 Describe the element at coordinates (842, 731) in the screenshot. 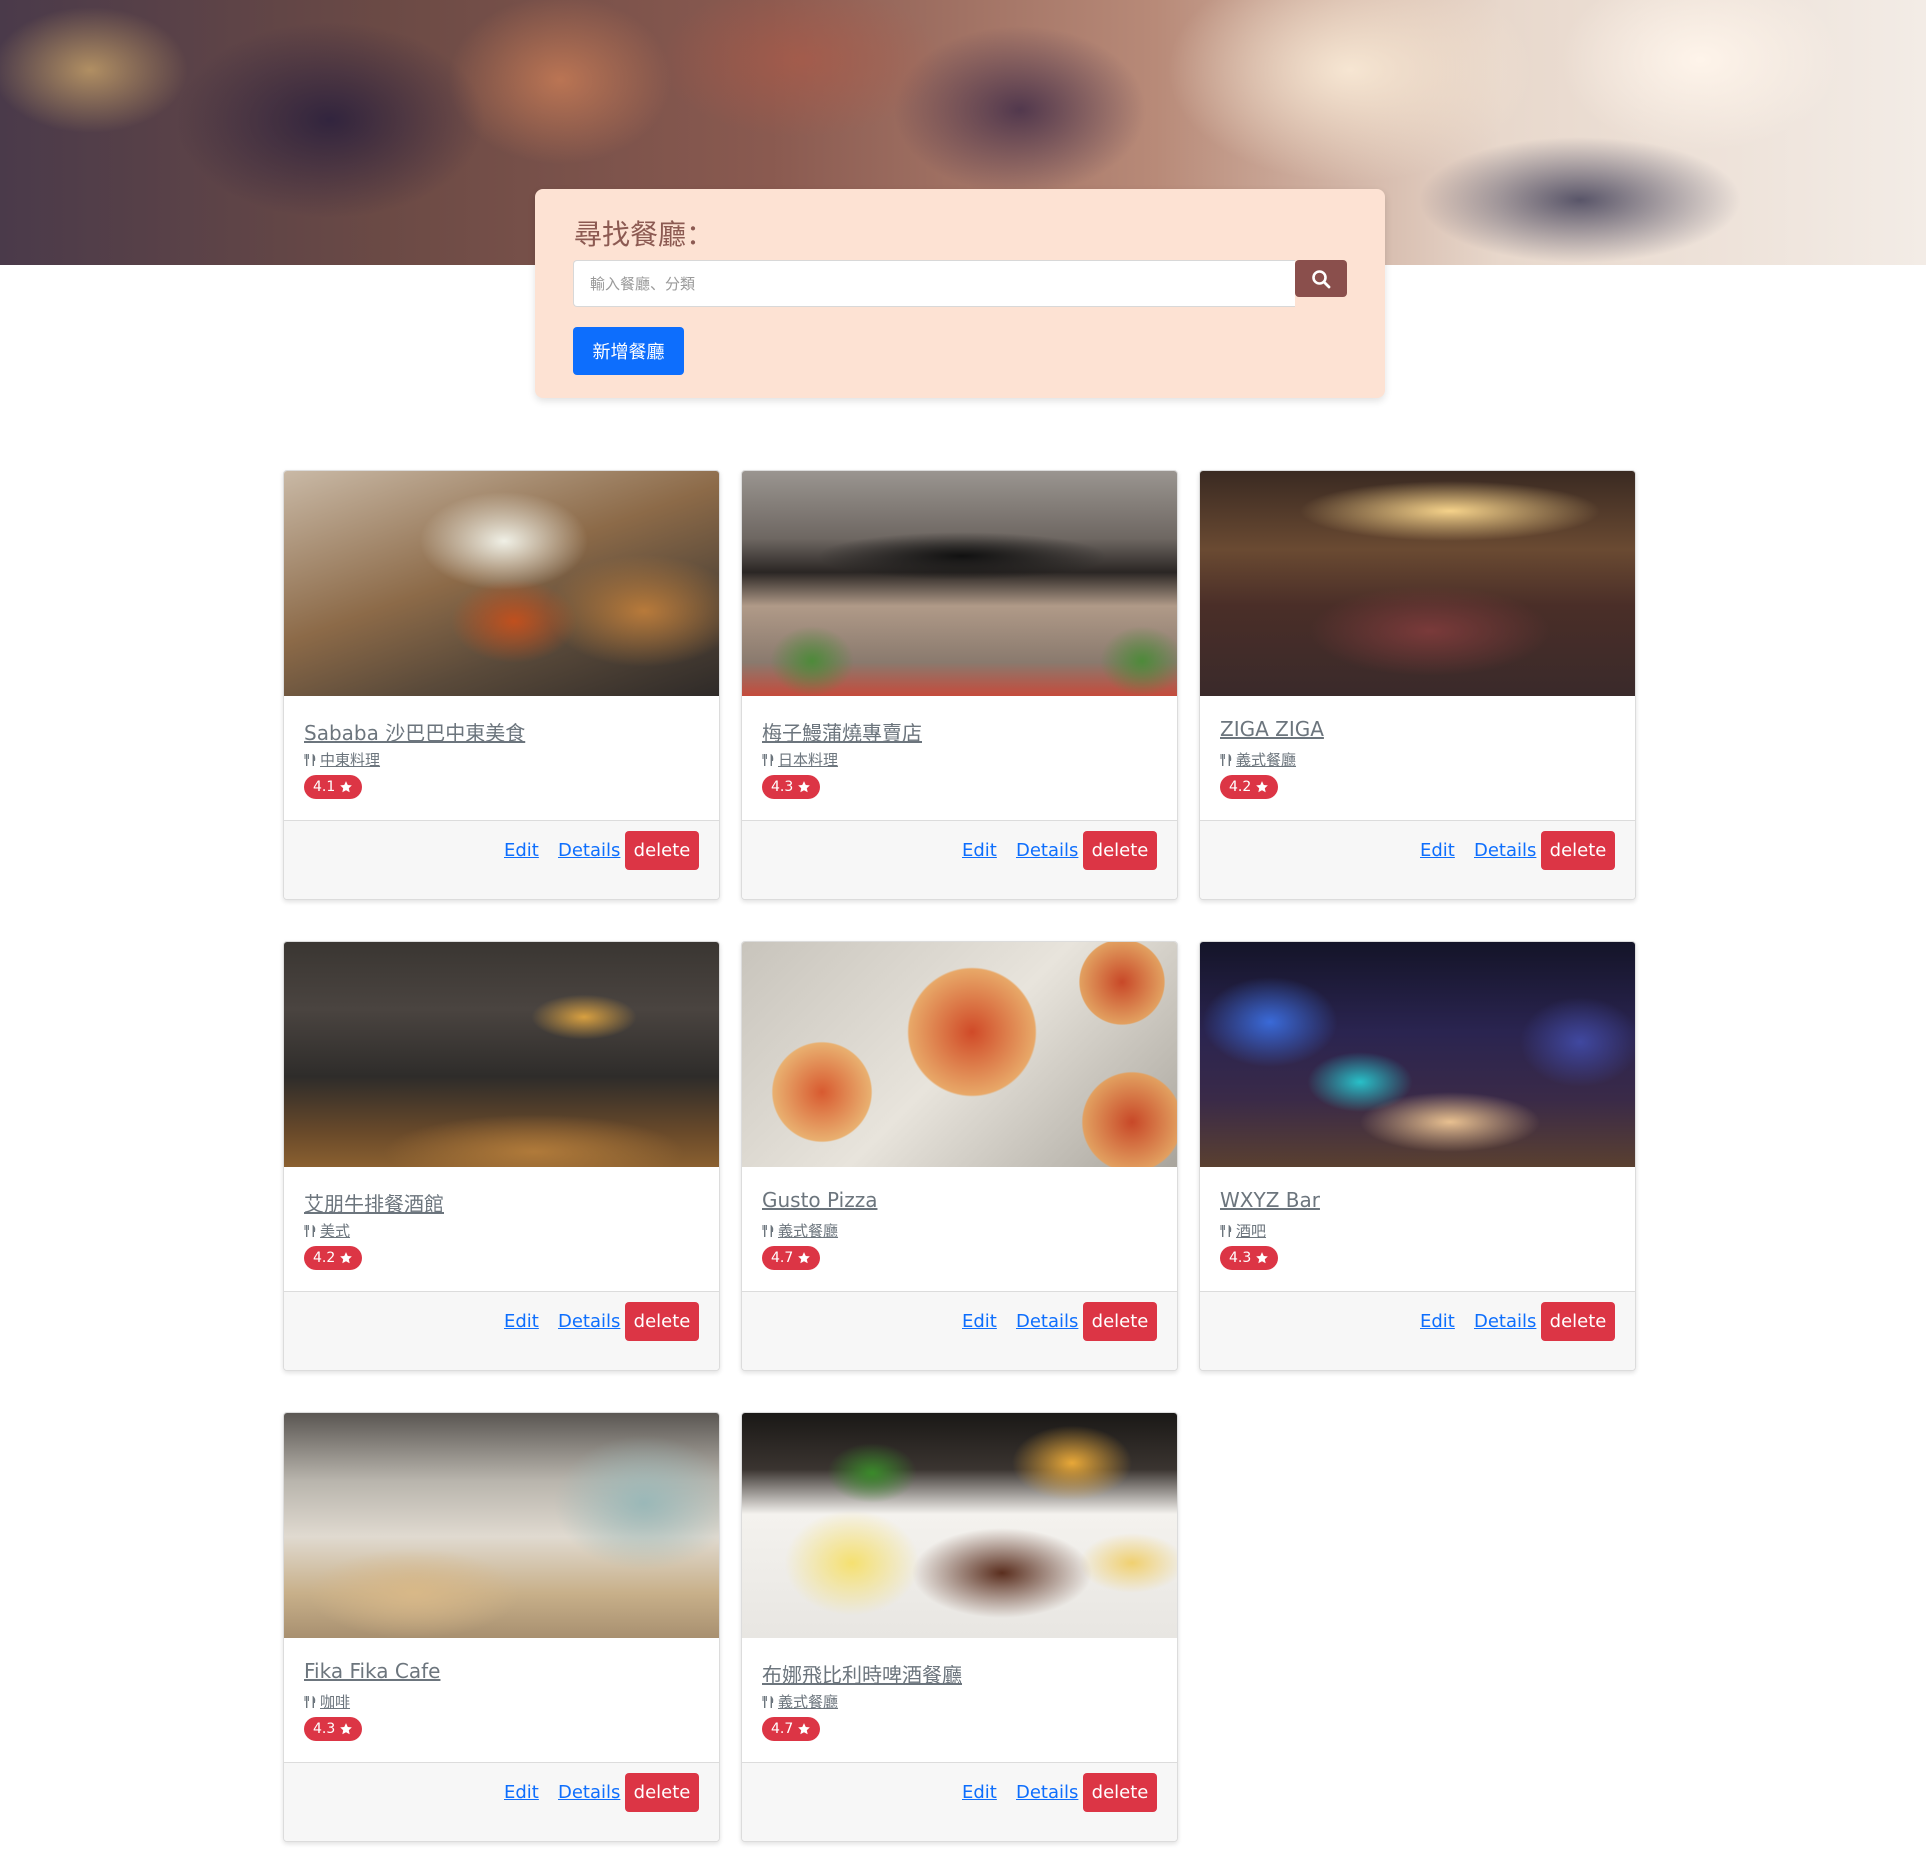

I see `restaurant-name: 梅子鰻蒲燒專賣店` at that location.